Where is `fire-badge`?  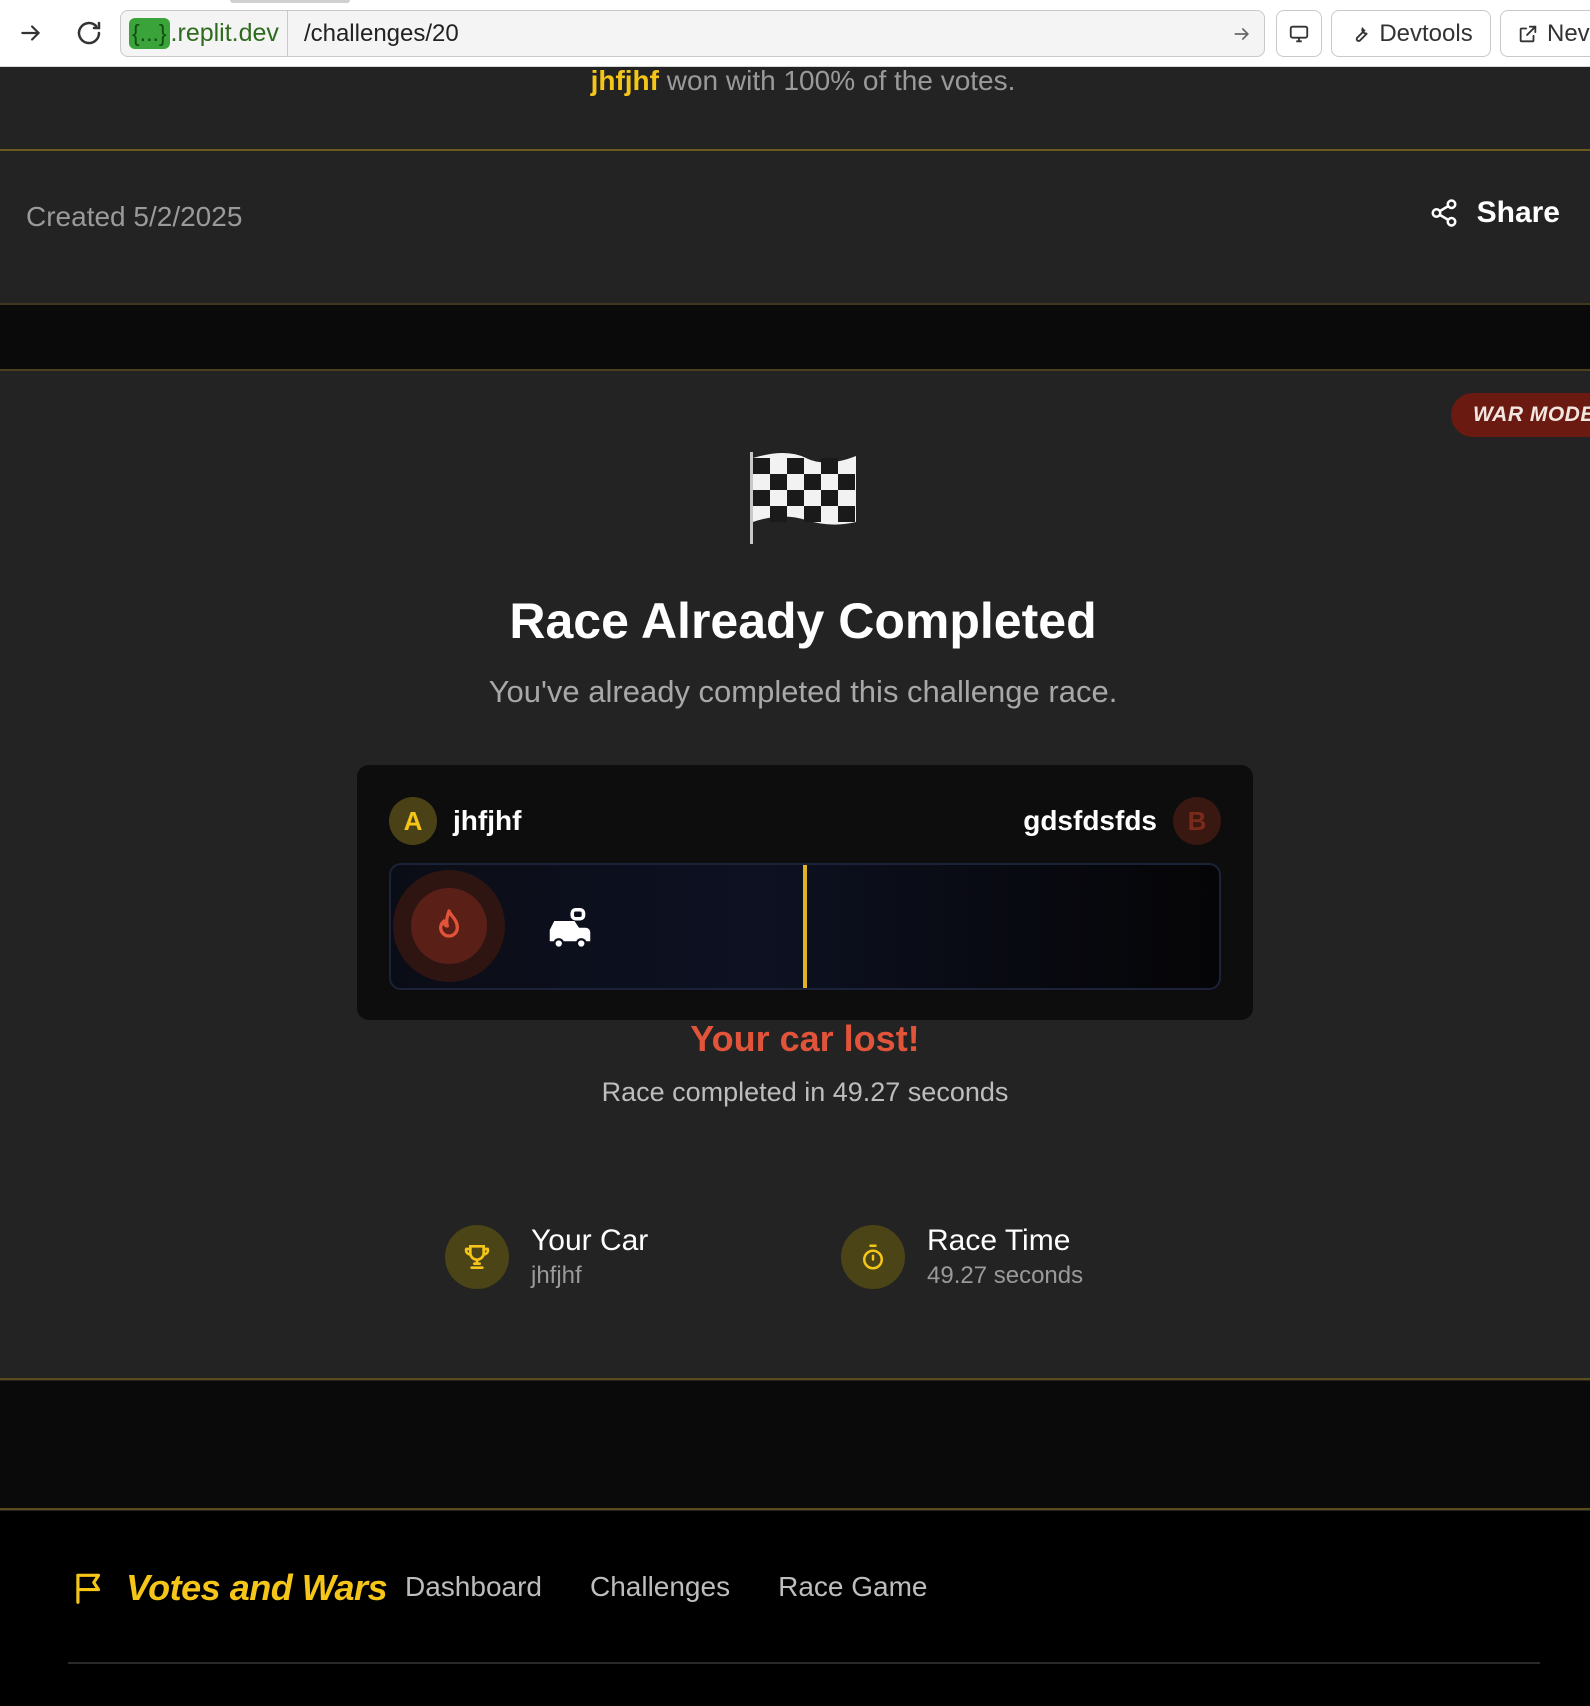 fire-badge is located at coordinates (449, 926).